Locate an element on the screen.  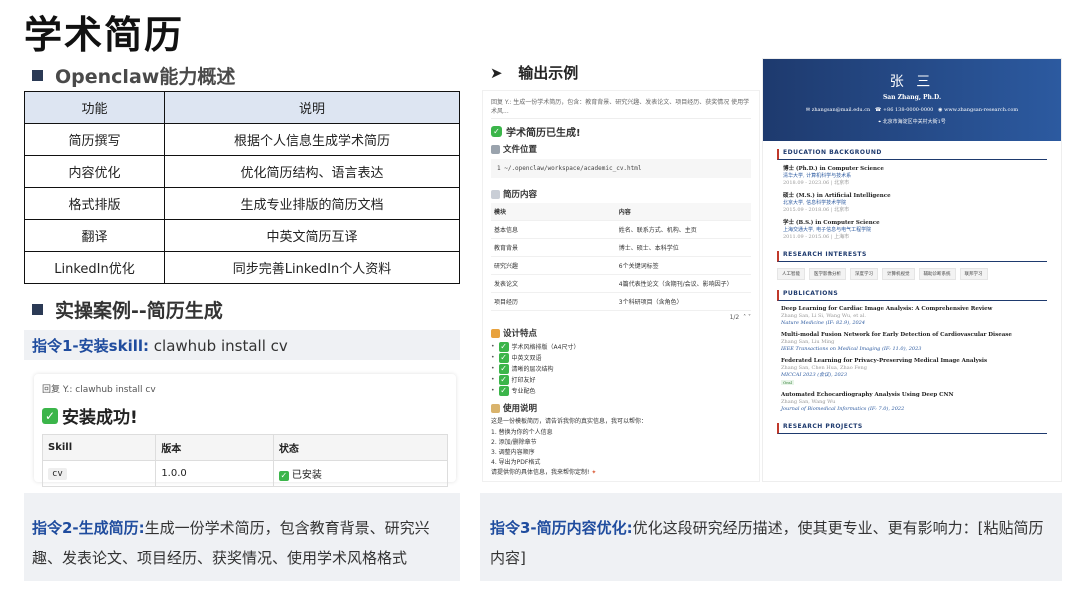
table-cell: 3个科研项目（含角色） is located at coordinates (683, 301).